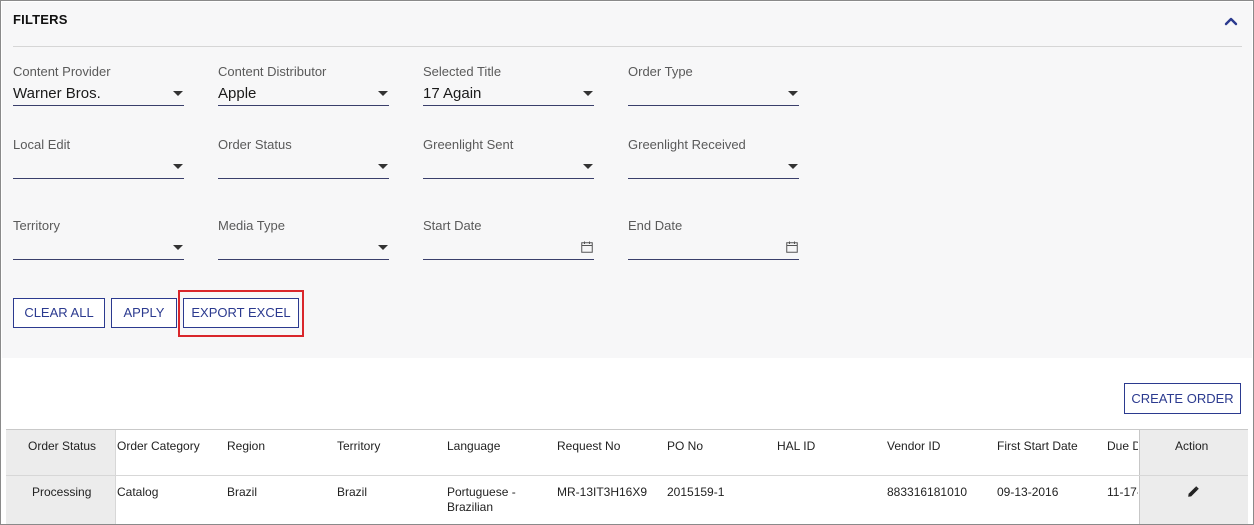  I want to click on chevron-up-icon, so click(1231, 21).